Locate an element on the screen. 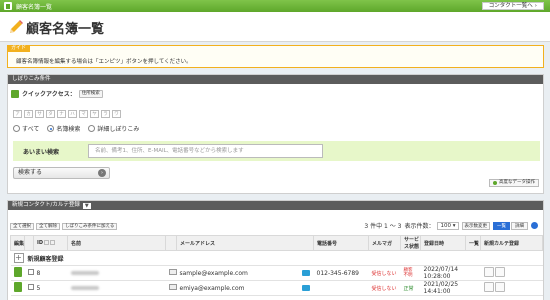  row-id: 5 is located at coordinates (50, 288).